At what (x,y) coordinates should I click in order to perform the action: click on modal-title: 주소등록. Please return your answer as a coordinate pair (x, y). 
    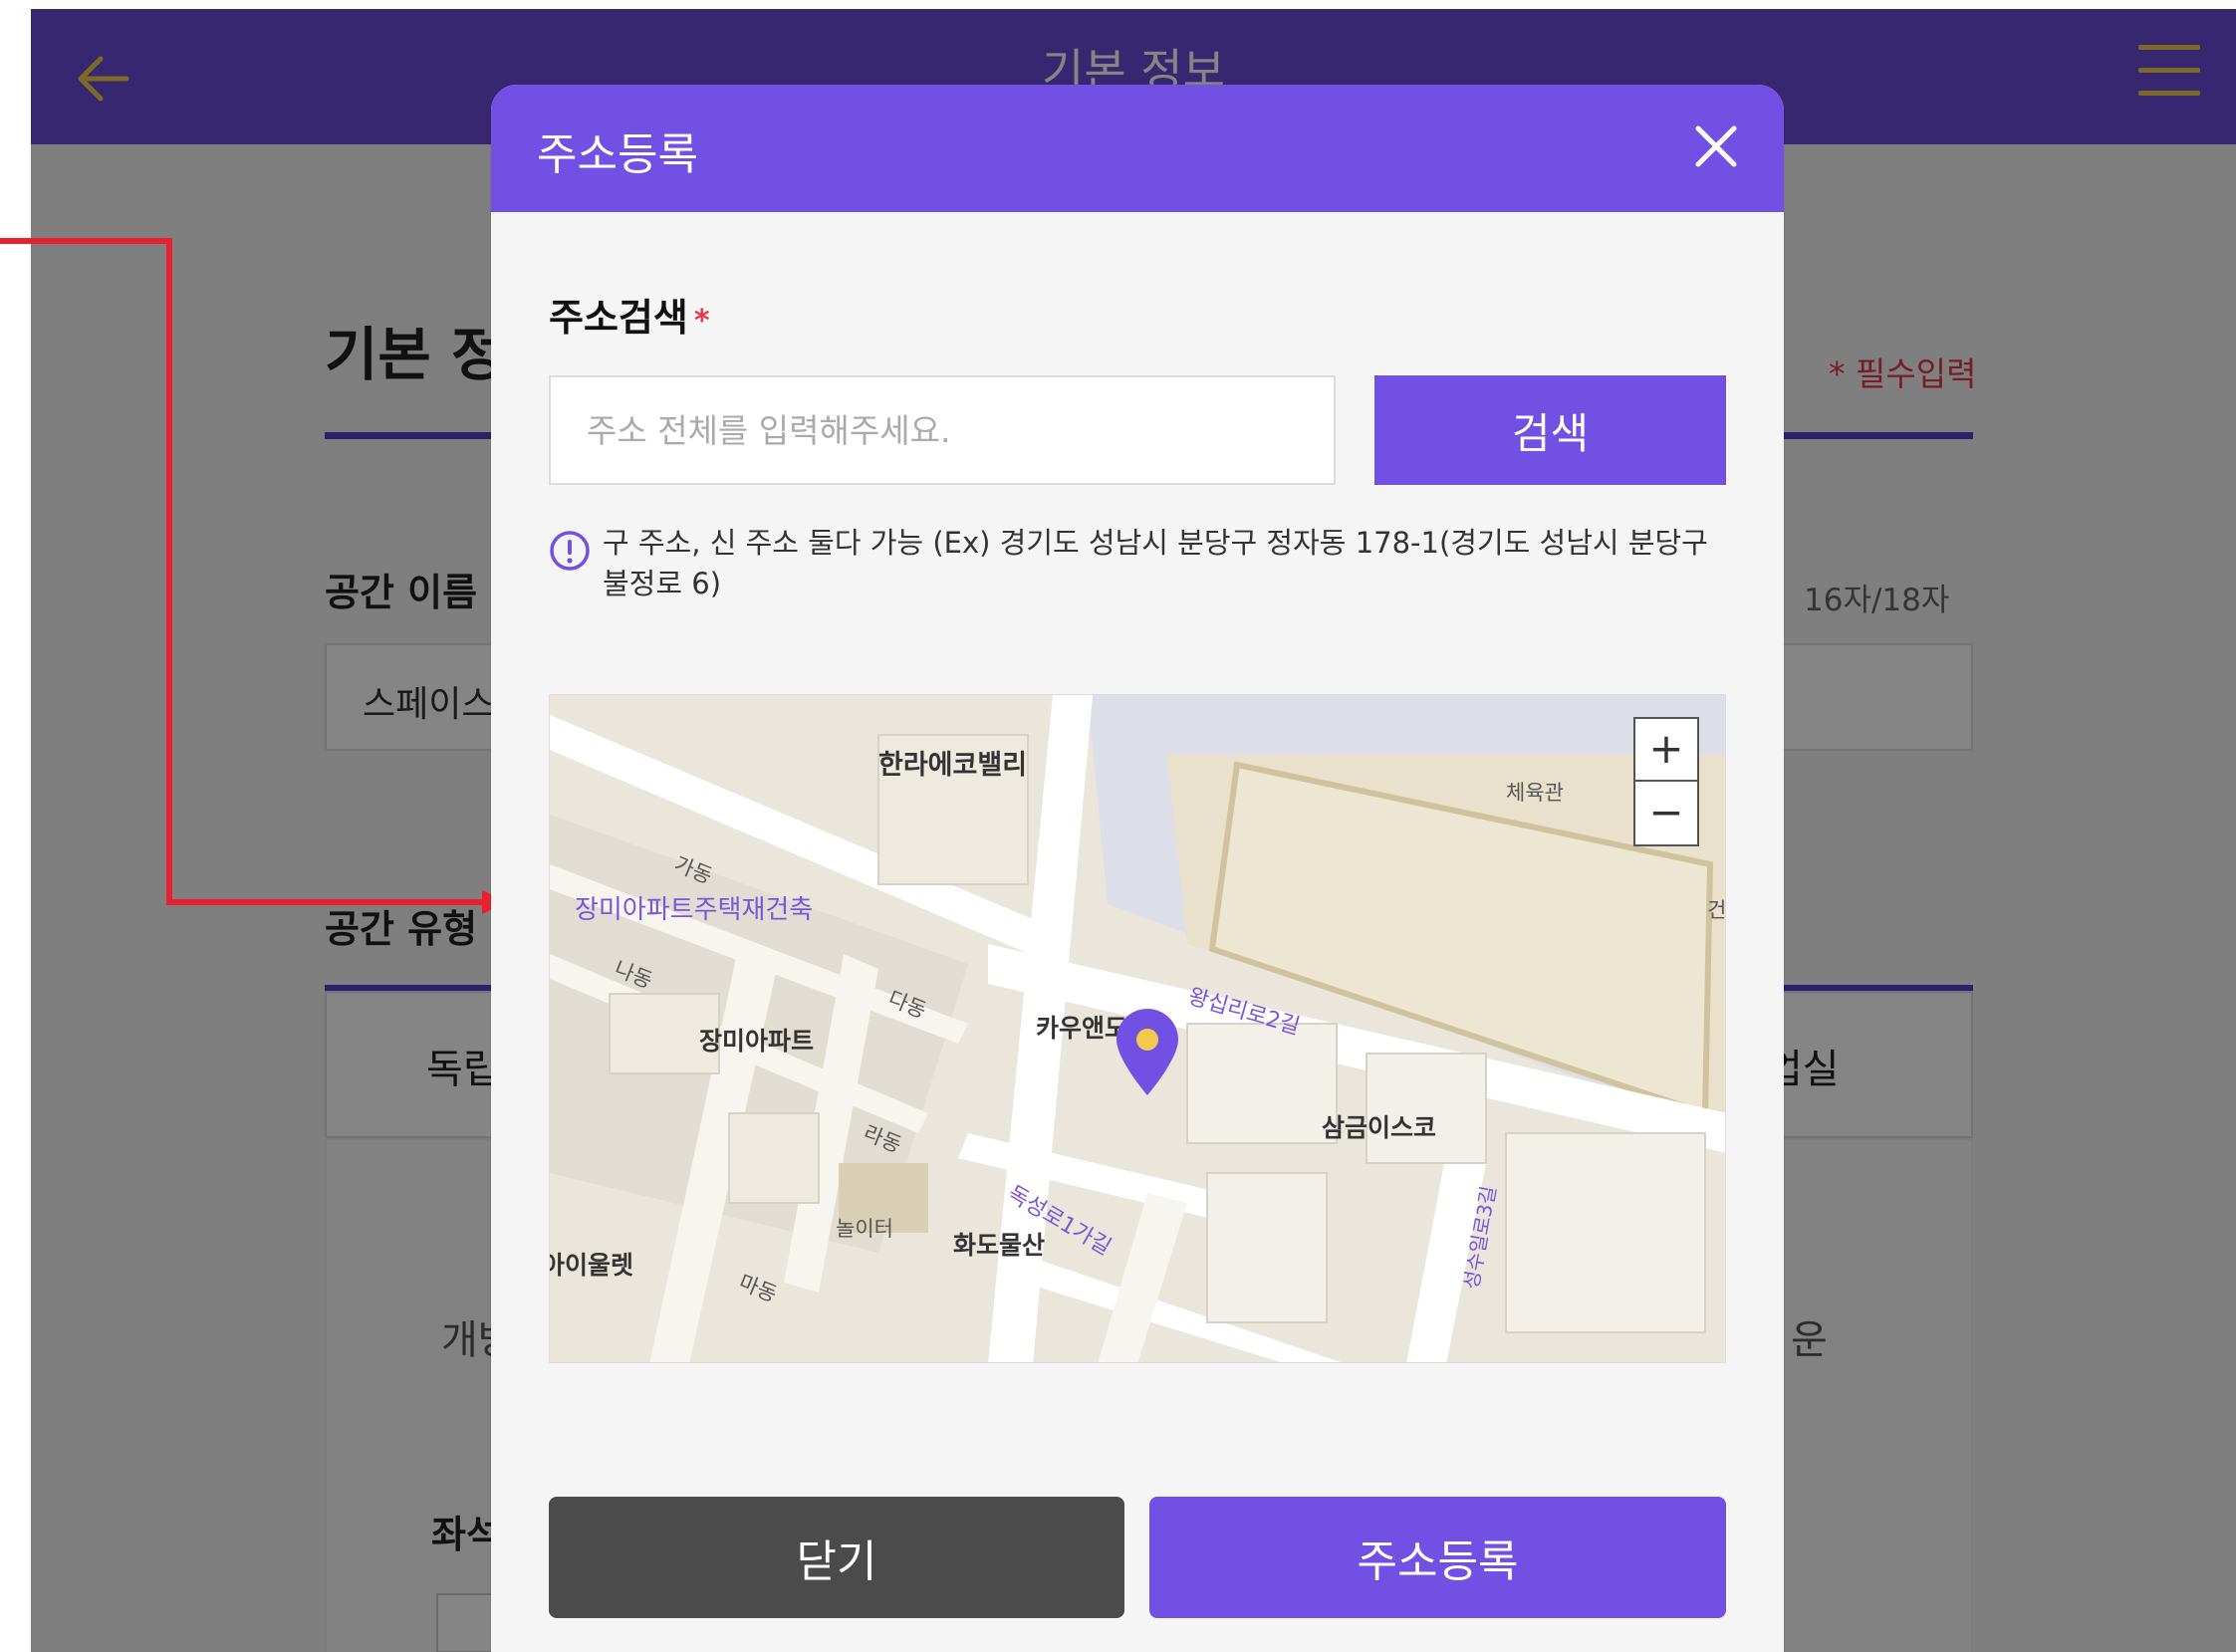
    Looking at the image, I should click on (617, 154).